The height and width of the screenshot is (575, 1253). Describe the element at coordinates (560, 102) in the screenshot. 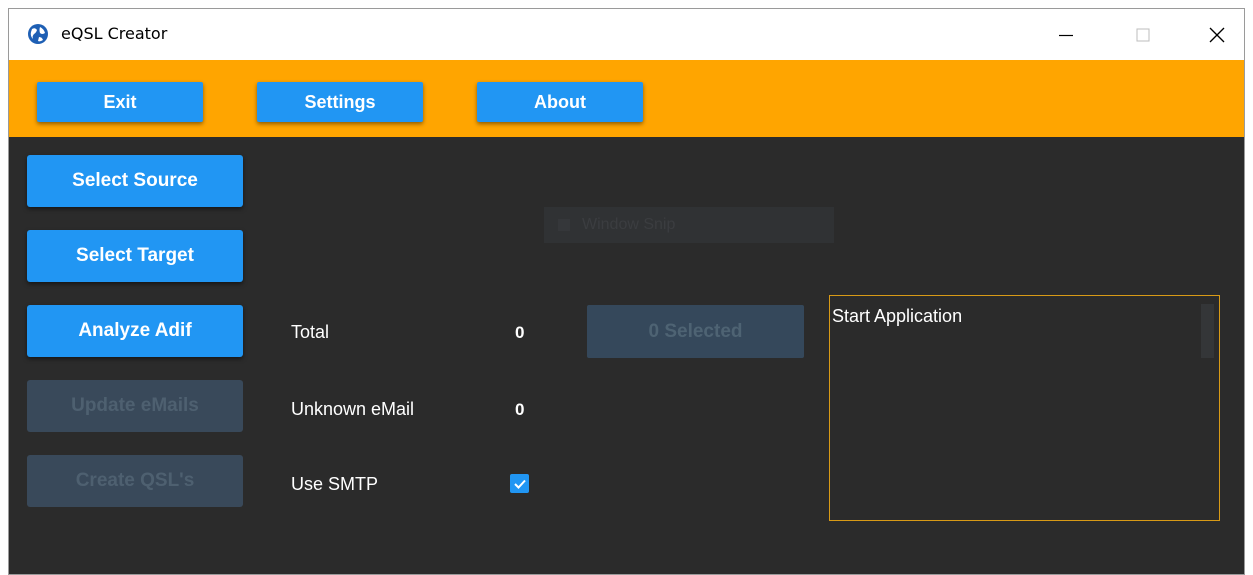

I see `about-button: About` at that location.